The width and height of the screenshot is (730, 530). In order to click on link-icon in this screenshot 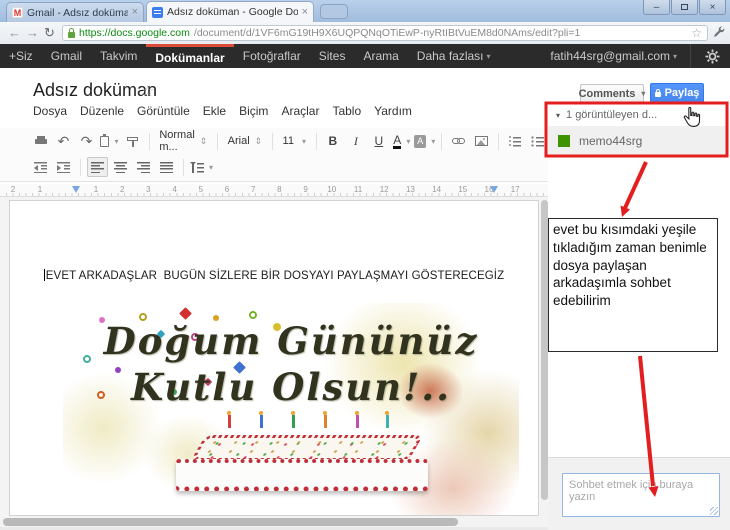, I will do `click(458, 141)`.